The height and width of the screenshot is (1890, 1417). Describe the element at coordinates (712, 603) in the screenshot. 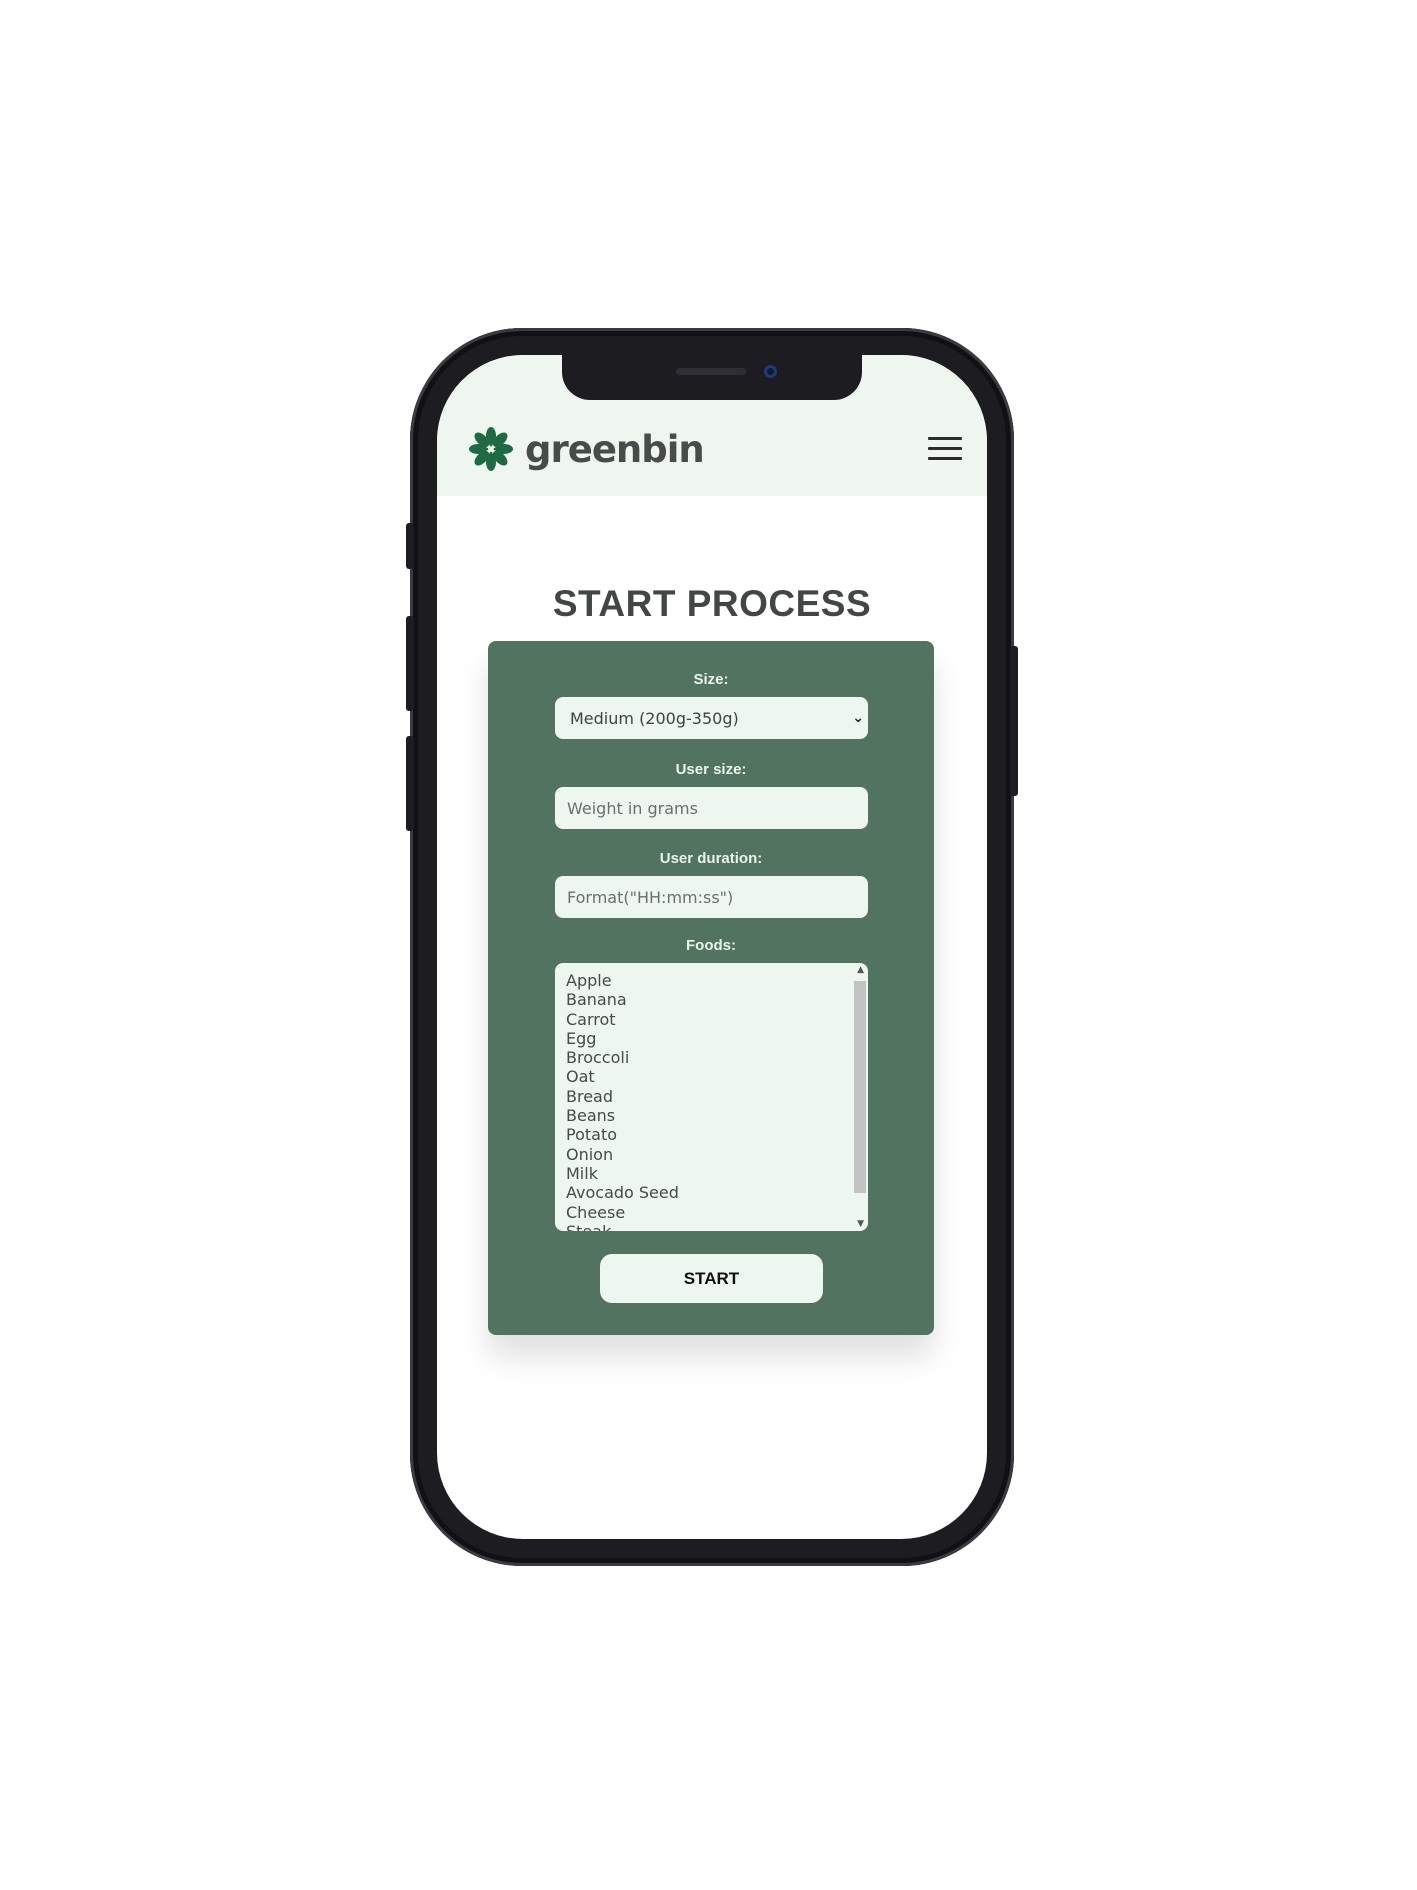

I see `page-title: START PROCESS` at that location.